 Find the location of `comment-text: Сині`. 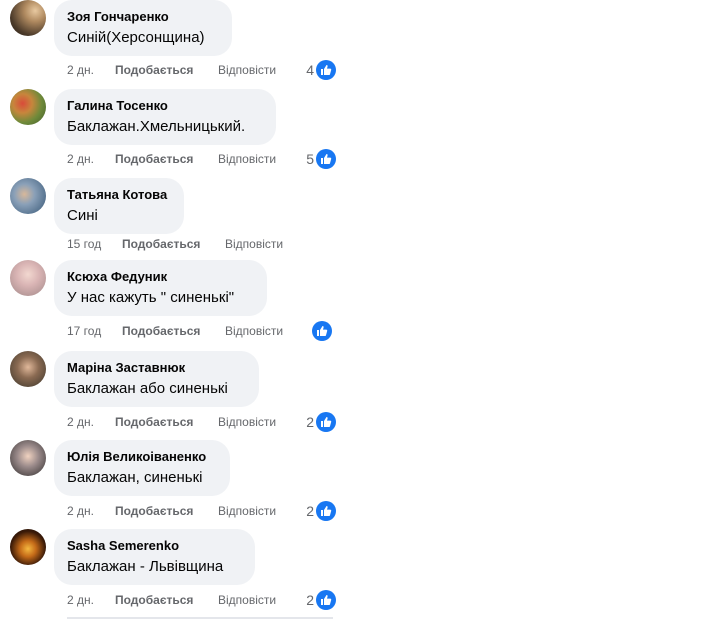

comment-text: Сині is located at coordinates (82, 215).